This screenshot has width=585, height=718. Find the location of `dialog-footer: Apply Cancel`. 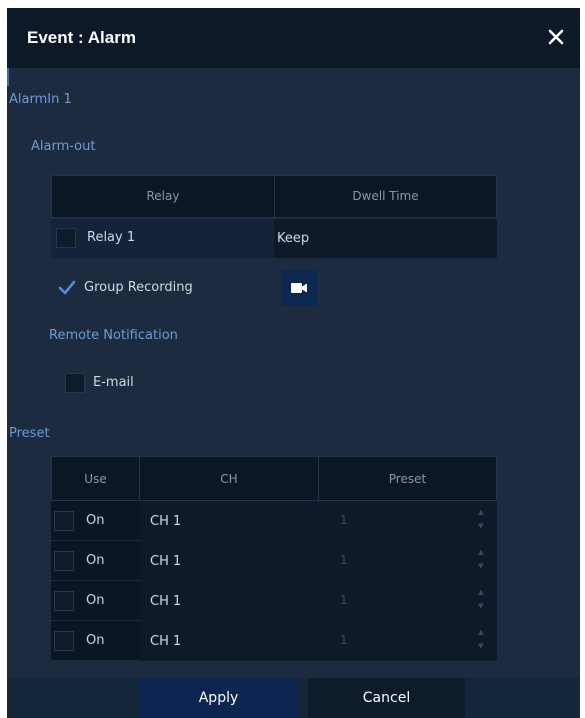

dialog-footer: Apply Cancel is located at coordinates (293, 698).